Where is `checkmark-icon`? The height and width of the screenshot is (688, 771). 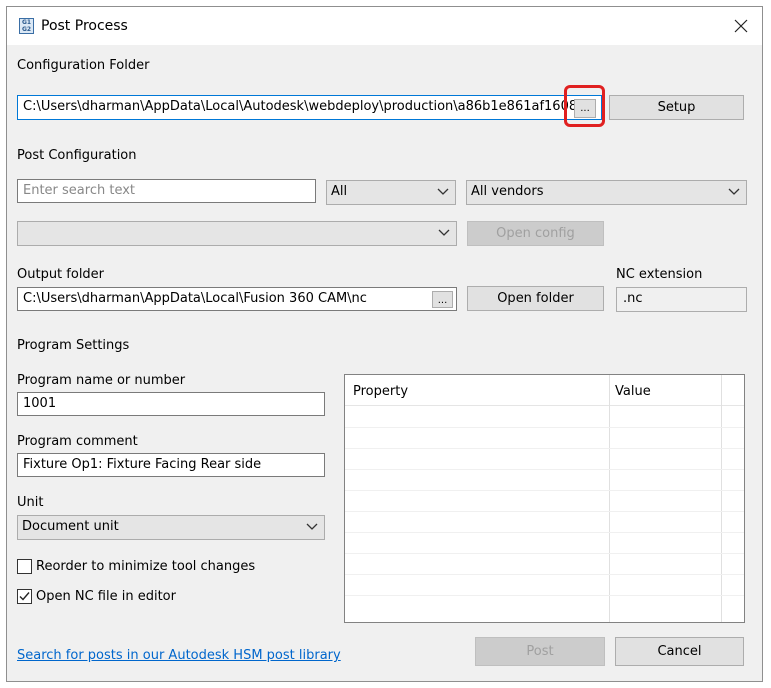 checkmark-icon is located at coordinates (24, 596).